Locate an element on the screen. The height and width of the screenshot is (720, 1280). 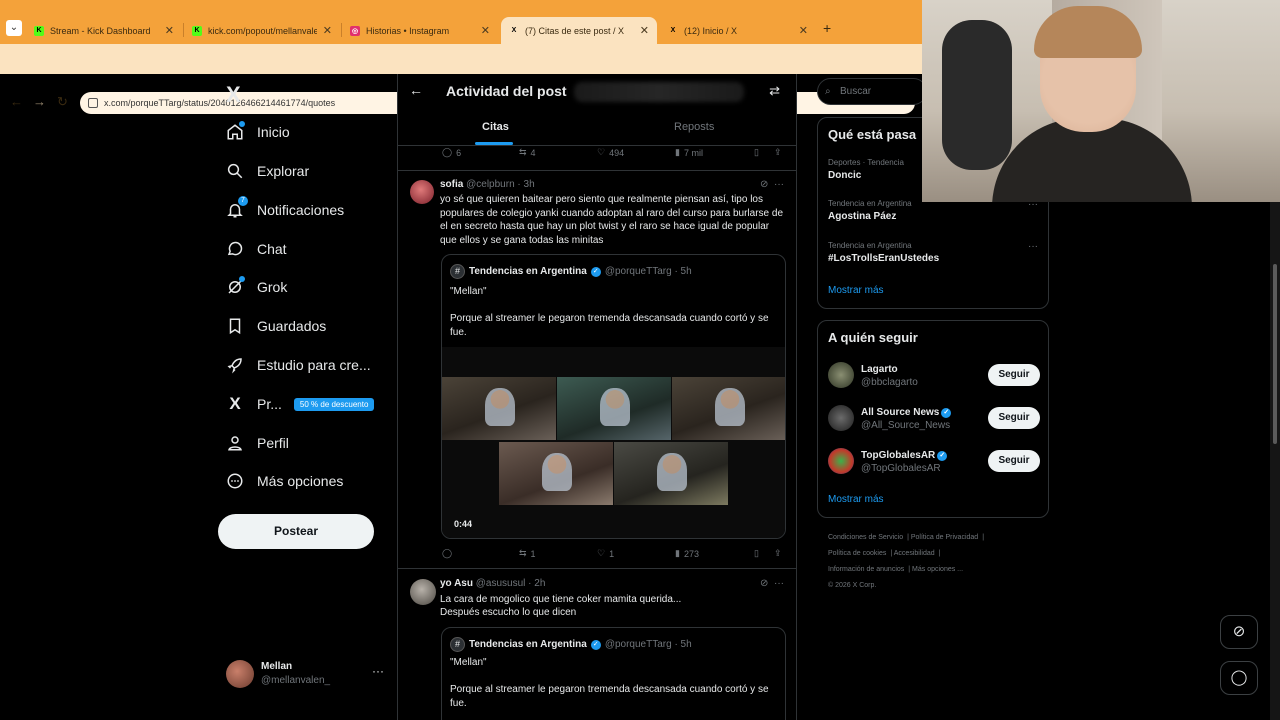
search-input: ⌕ Buscar is located at coordinates (872, 91).